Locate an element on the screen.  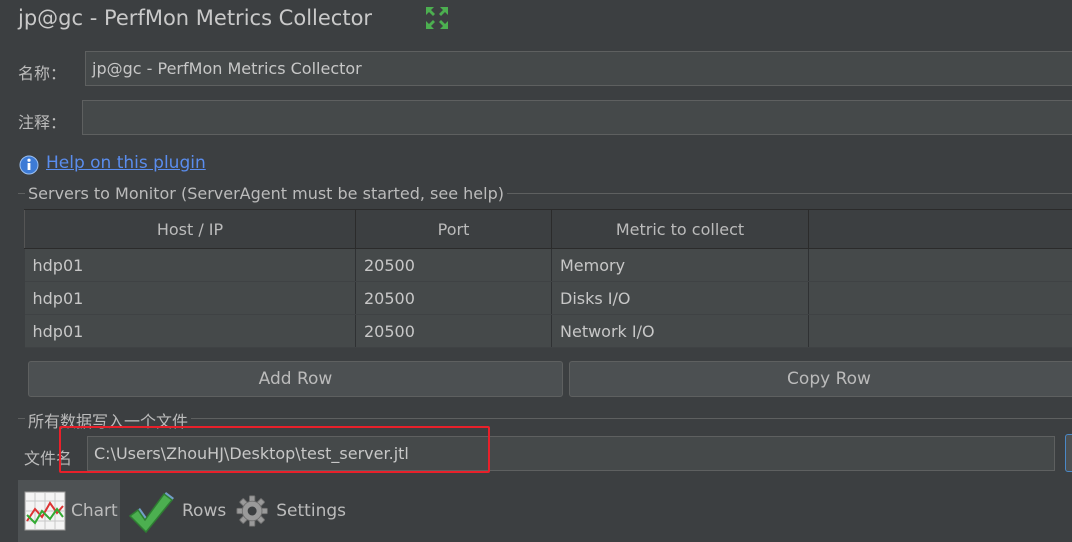
name-input: jp@gc - PerfMon Metrics Collector is located at coordinates (578, 68).